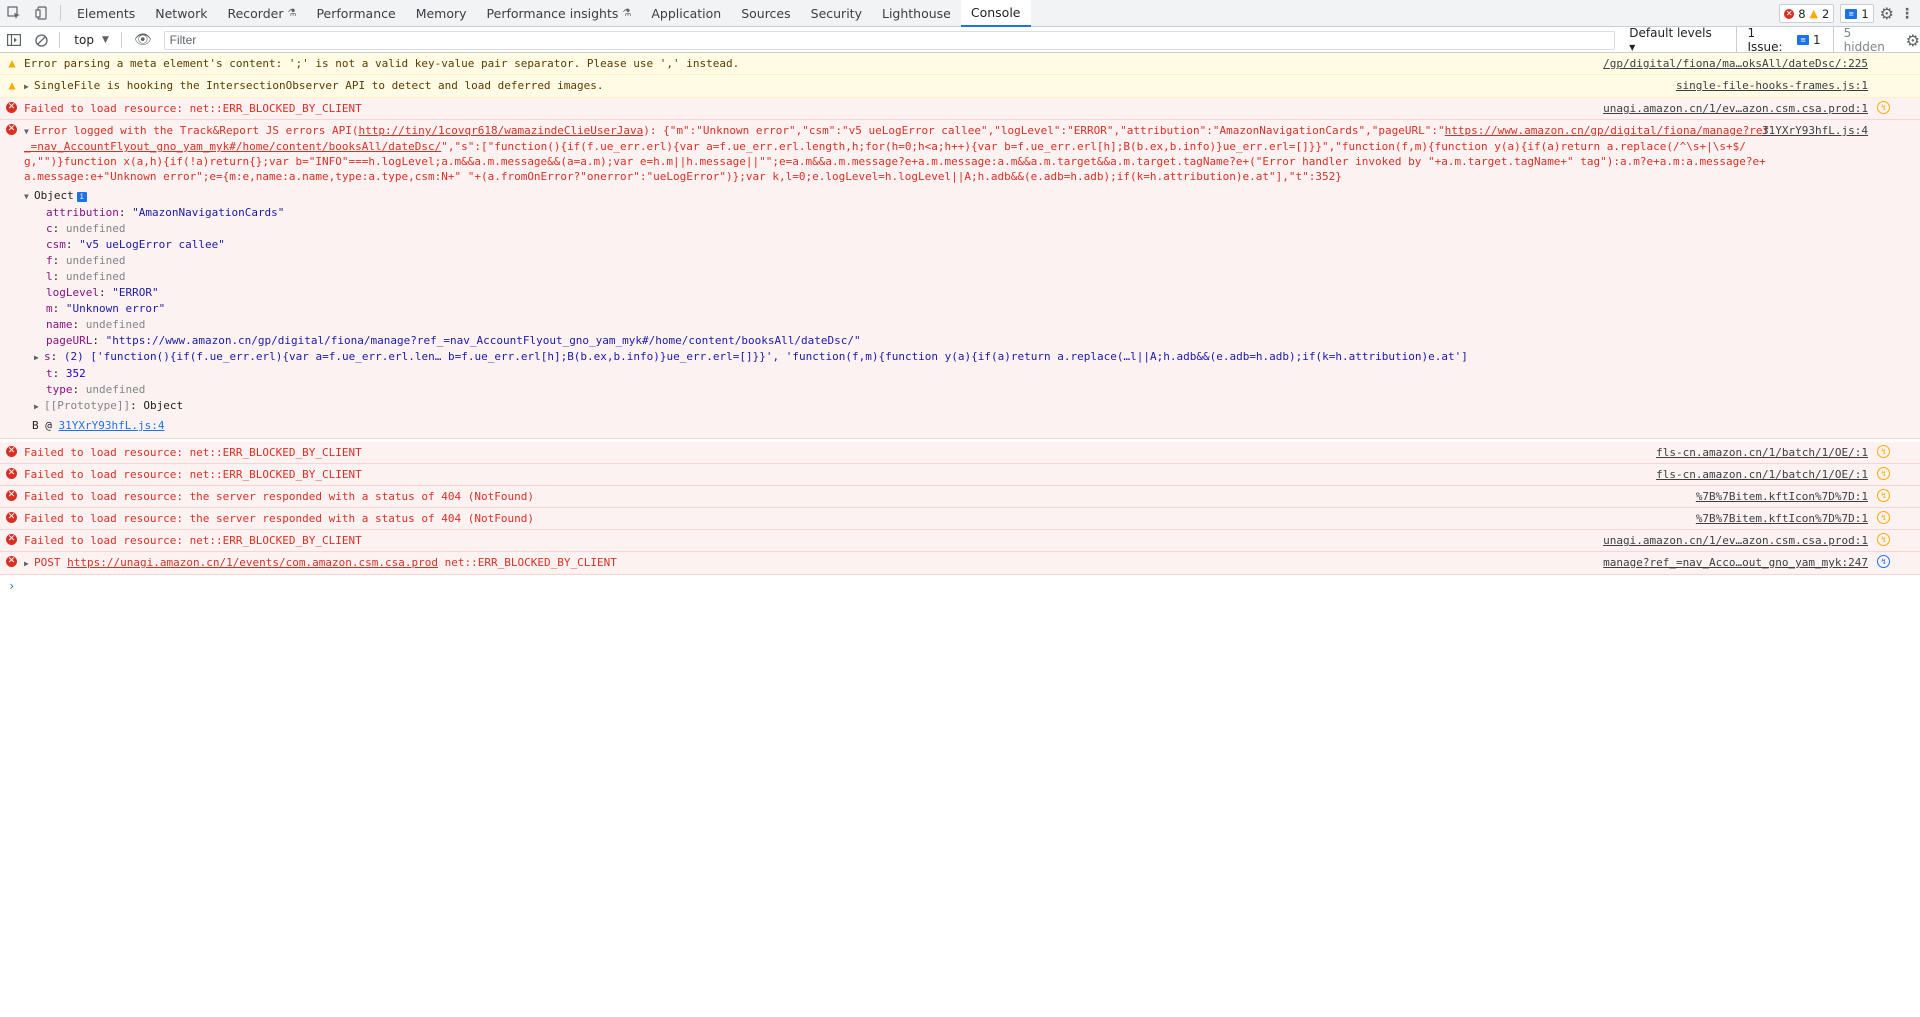  What do you see at coordinates (56, 244) in the screenshot?
I see `property-key: csm` at bounding box center [56, 244].